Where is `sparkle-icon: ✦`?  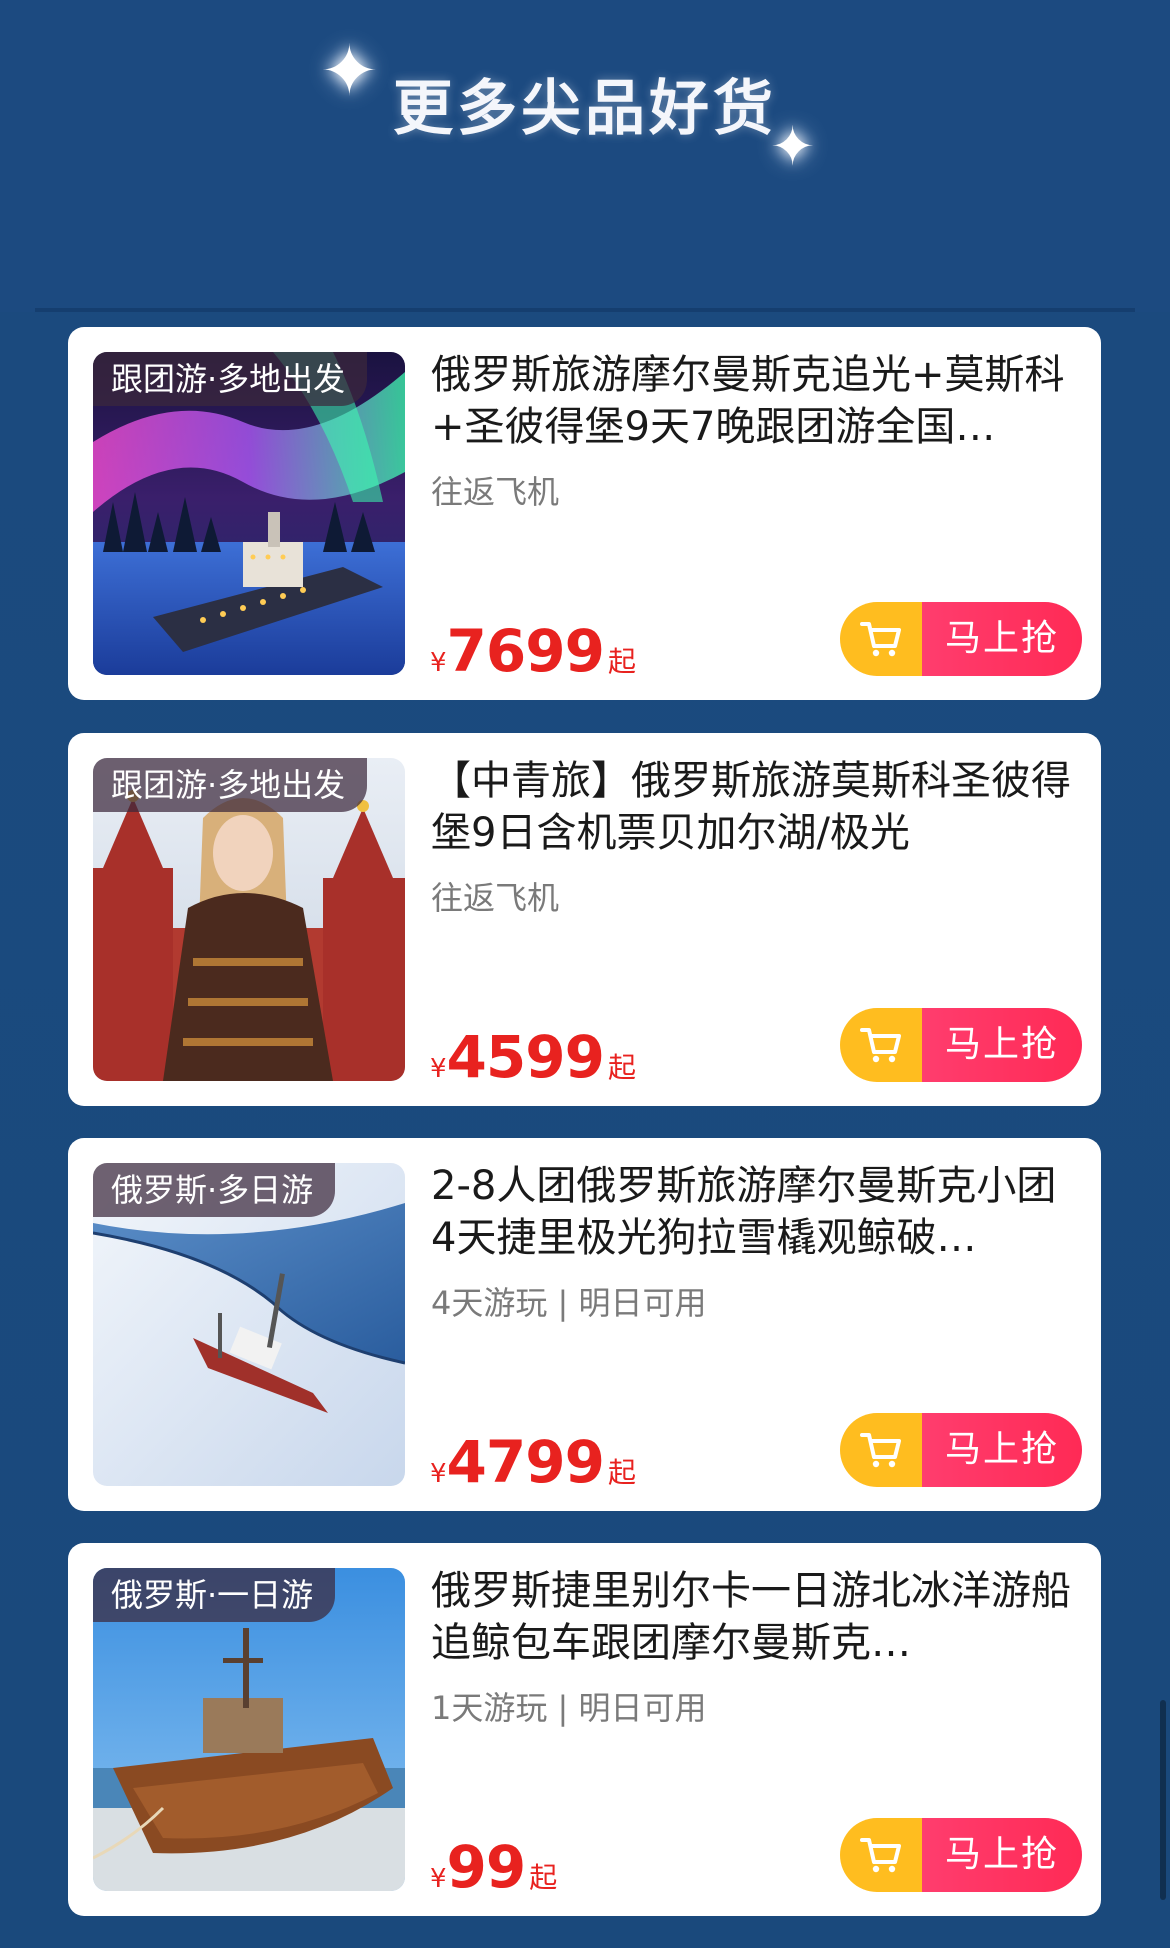
sparkle-icon: ✦ is located at coordinates (793, 146).